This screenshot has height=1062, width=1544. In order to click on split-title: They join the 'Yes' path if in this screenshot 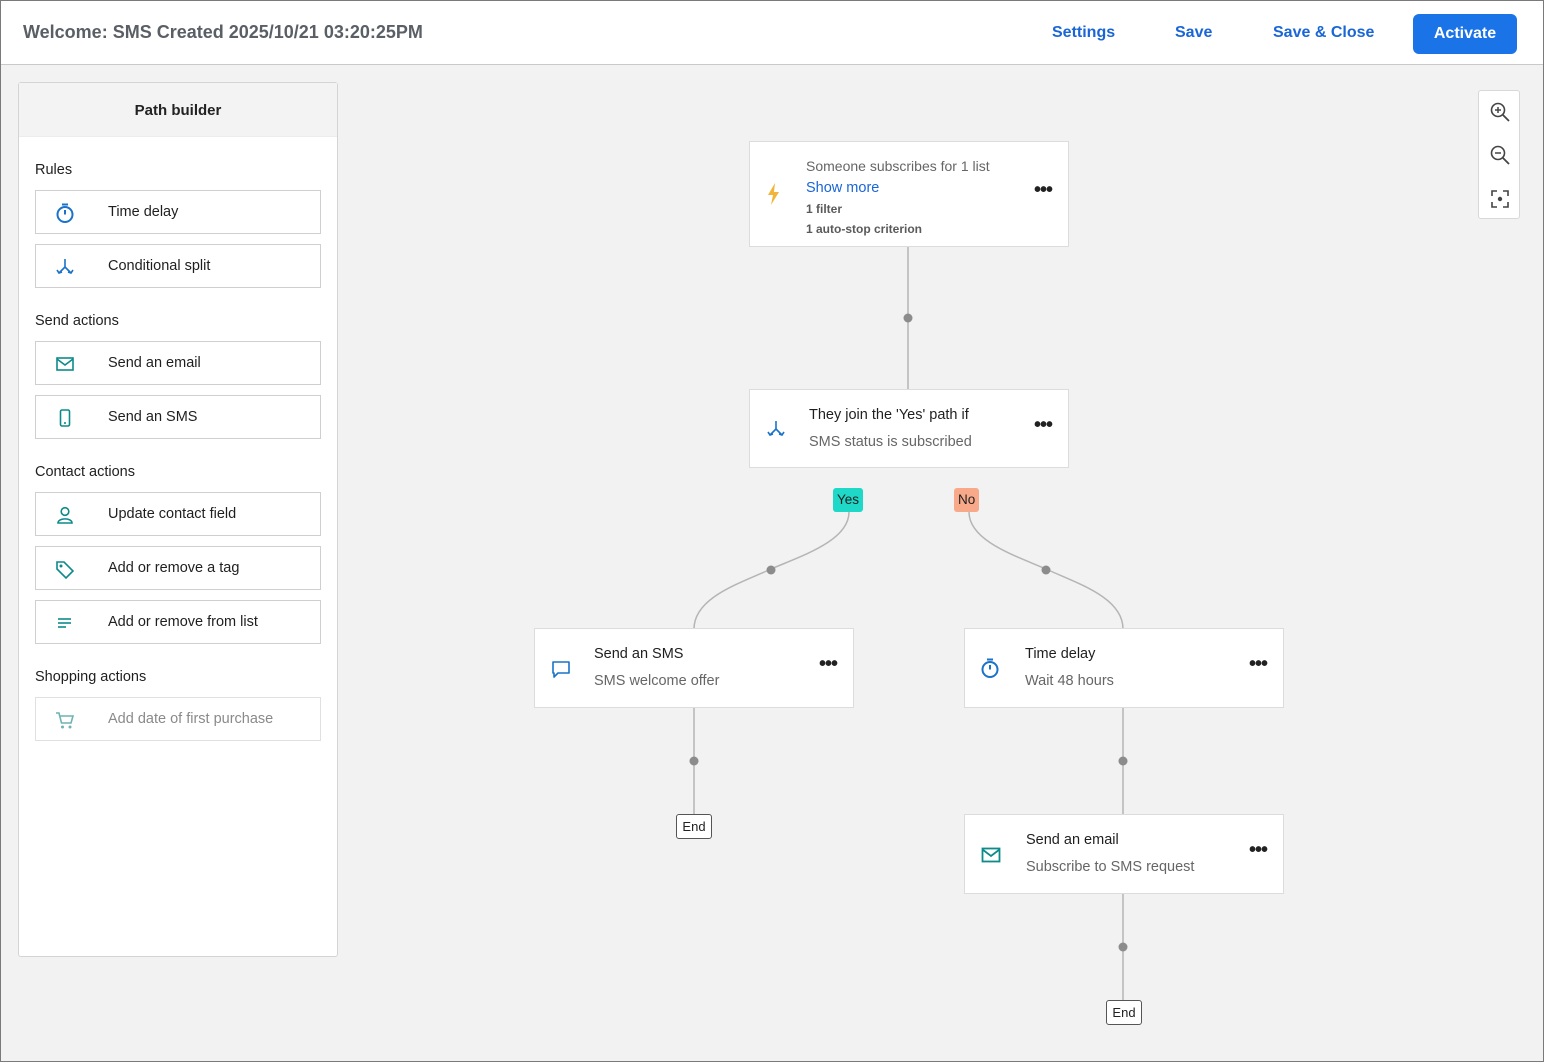, I will do `click(889, 415)`.